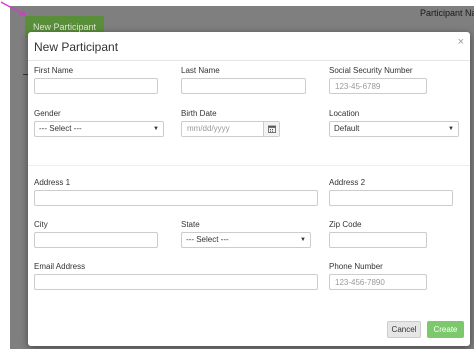 This screenshot has width=474, height=349. I want to click on gender-select: --- Select --- ▼, so click(99, 129).